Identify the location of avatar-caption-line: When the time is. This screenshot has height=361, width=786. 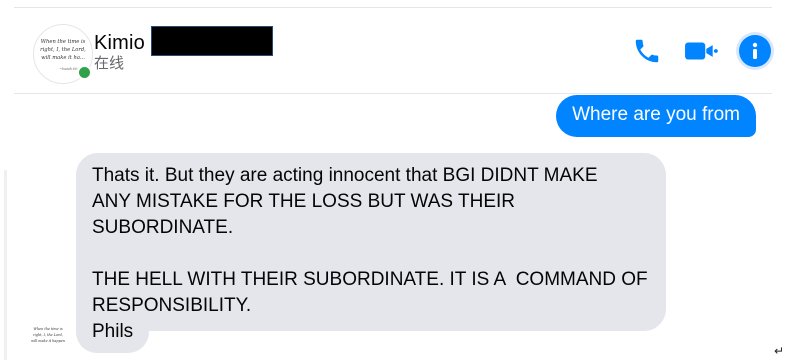
(63, 42).